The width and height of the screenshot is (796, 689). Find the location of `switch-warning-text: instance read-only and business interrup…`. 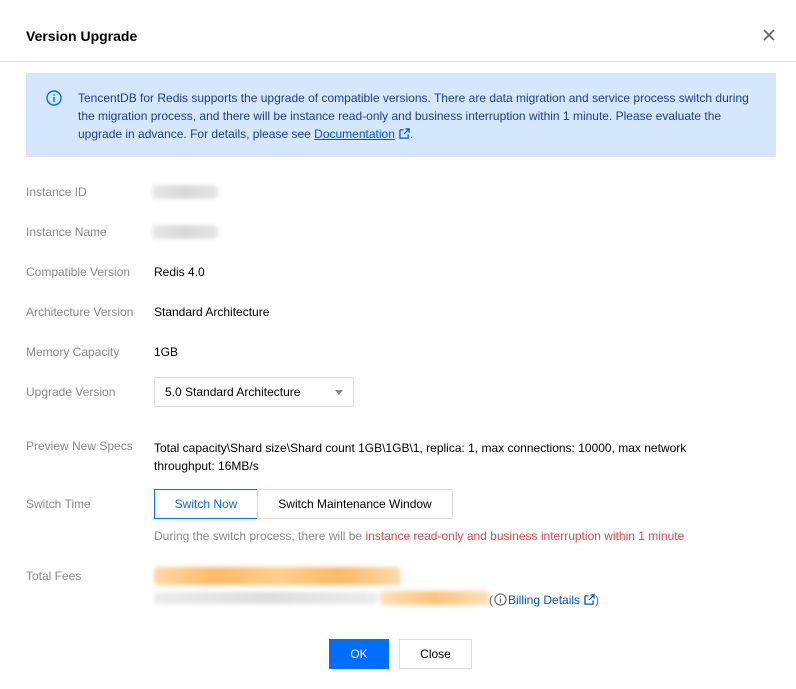

switch-warning-text: instance read-only and business interrup… is located at coordinates (525, 536).